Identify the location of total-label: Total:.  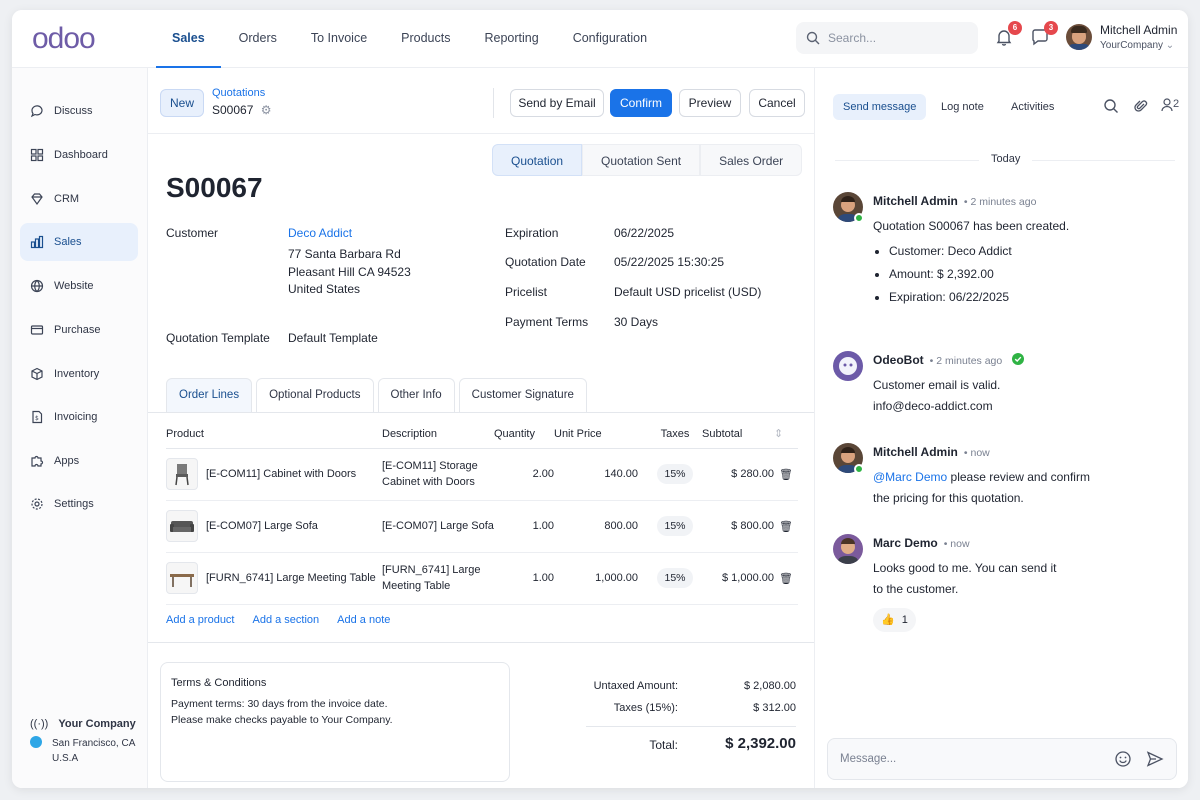
(663, 745).